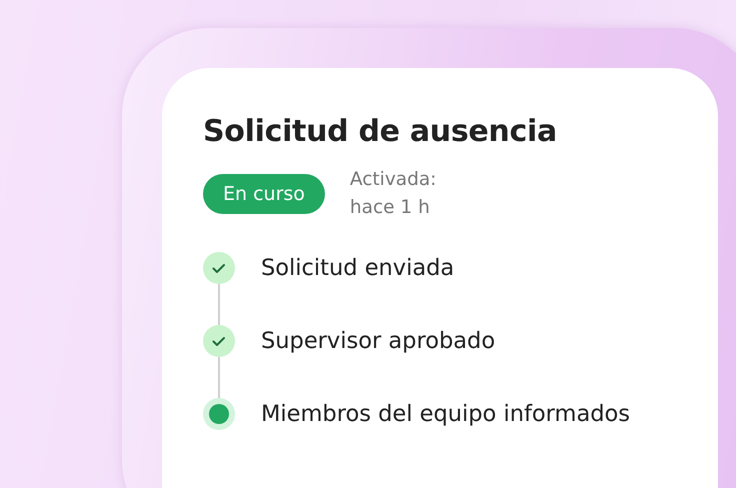 This screenshot has width=736, height=488. Describe the element at coordinates (264, 194) in the screenshot. I see `status-badge: En curso` at that location.